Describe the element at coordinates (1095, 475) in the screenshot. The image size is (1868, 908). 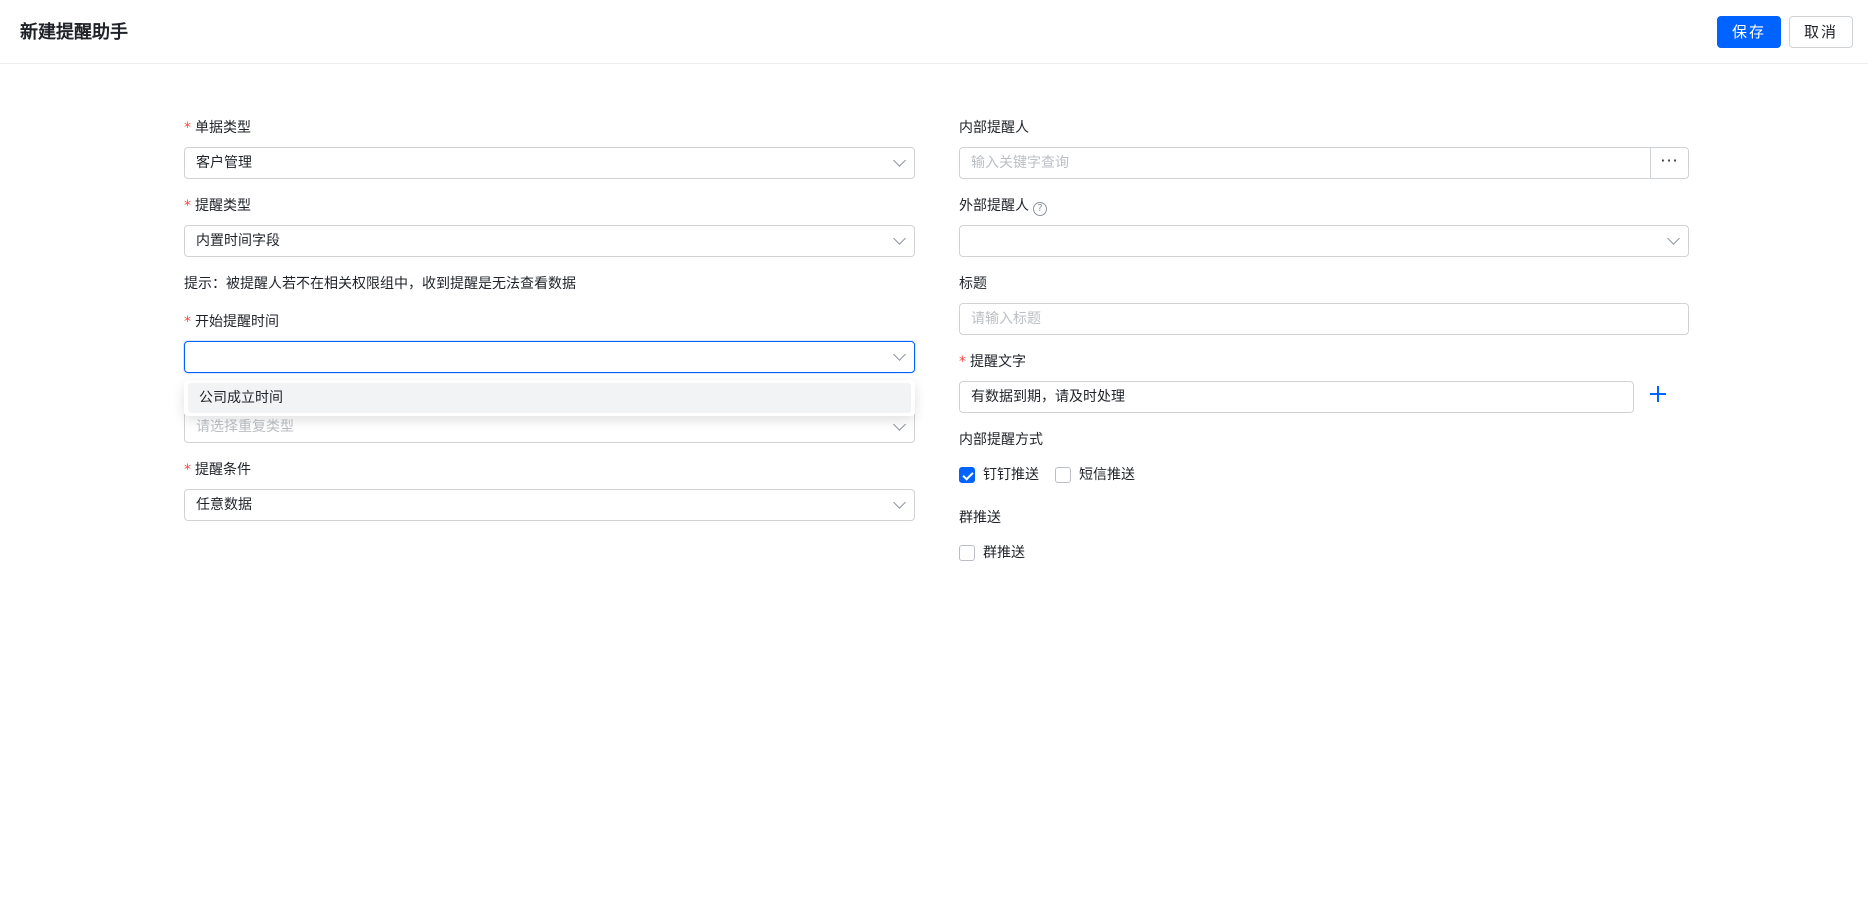
I see `sms-push-checkbox: 短信推送` at that location.